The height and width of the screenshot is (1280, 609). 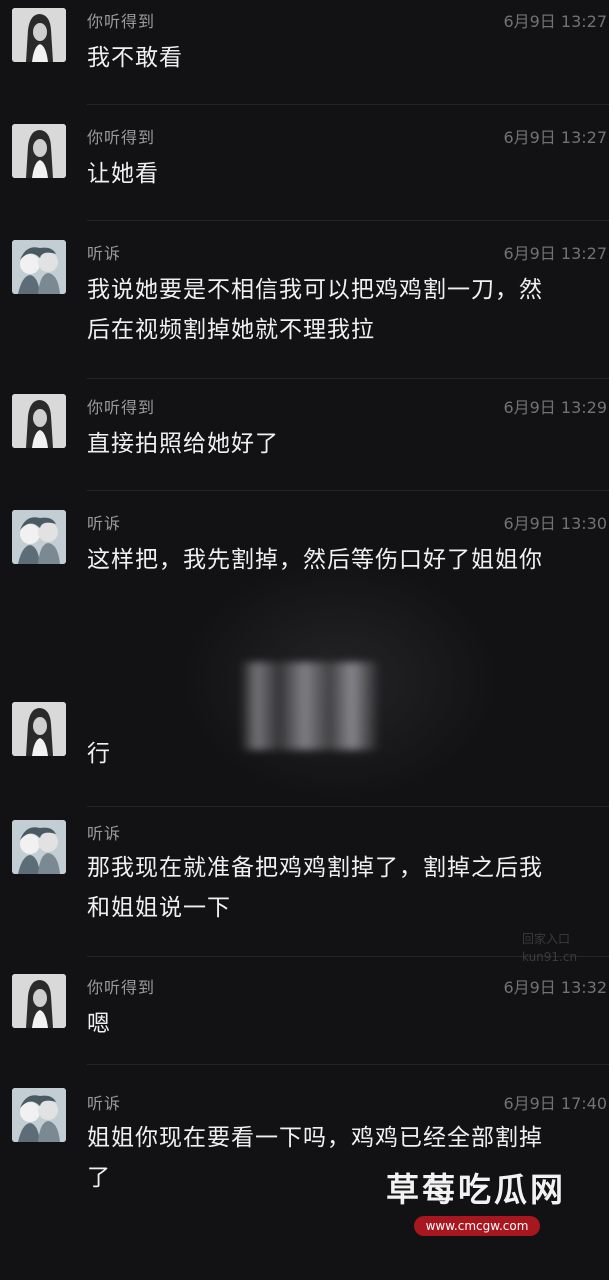 I want to click on watermark-line: kun91.cn, so click(x=550, y=957).